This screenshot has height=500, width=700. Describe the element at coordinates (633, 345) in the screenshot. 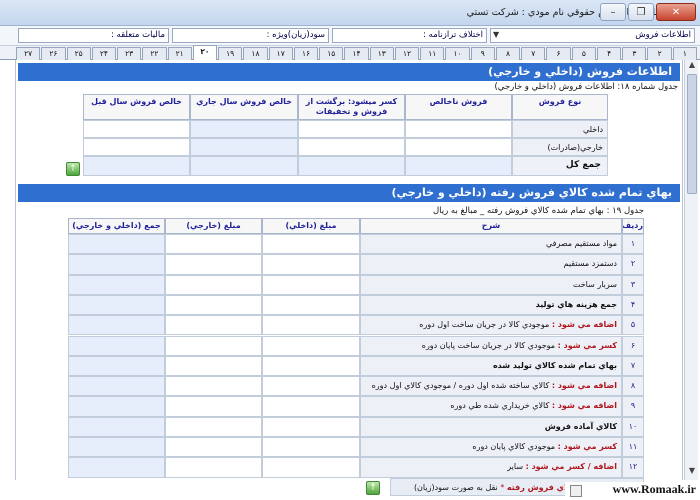

I see `row-number: ۶` at that location.